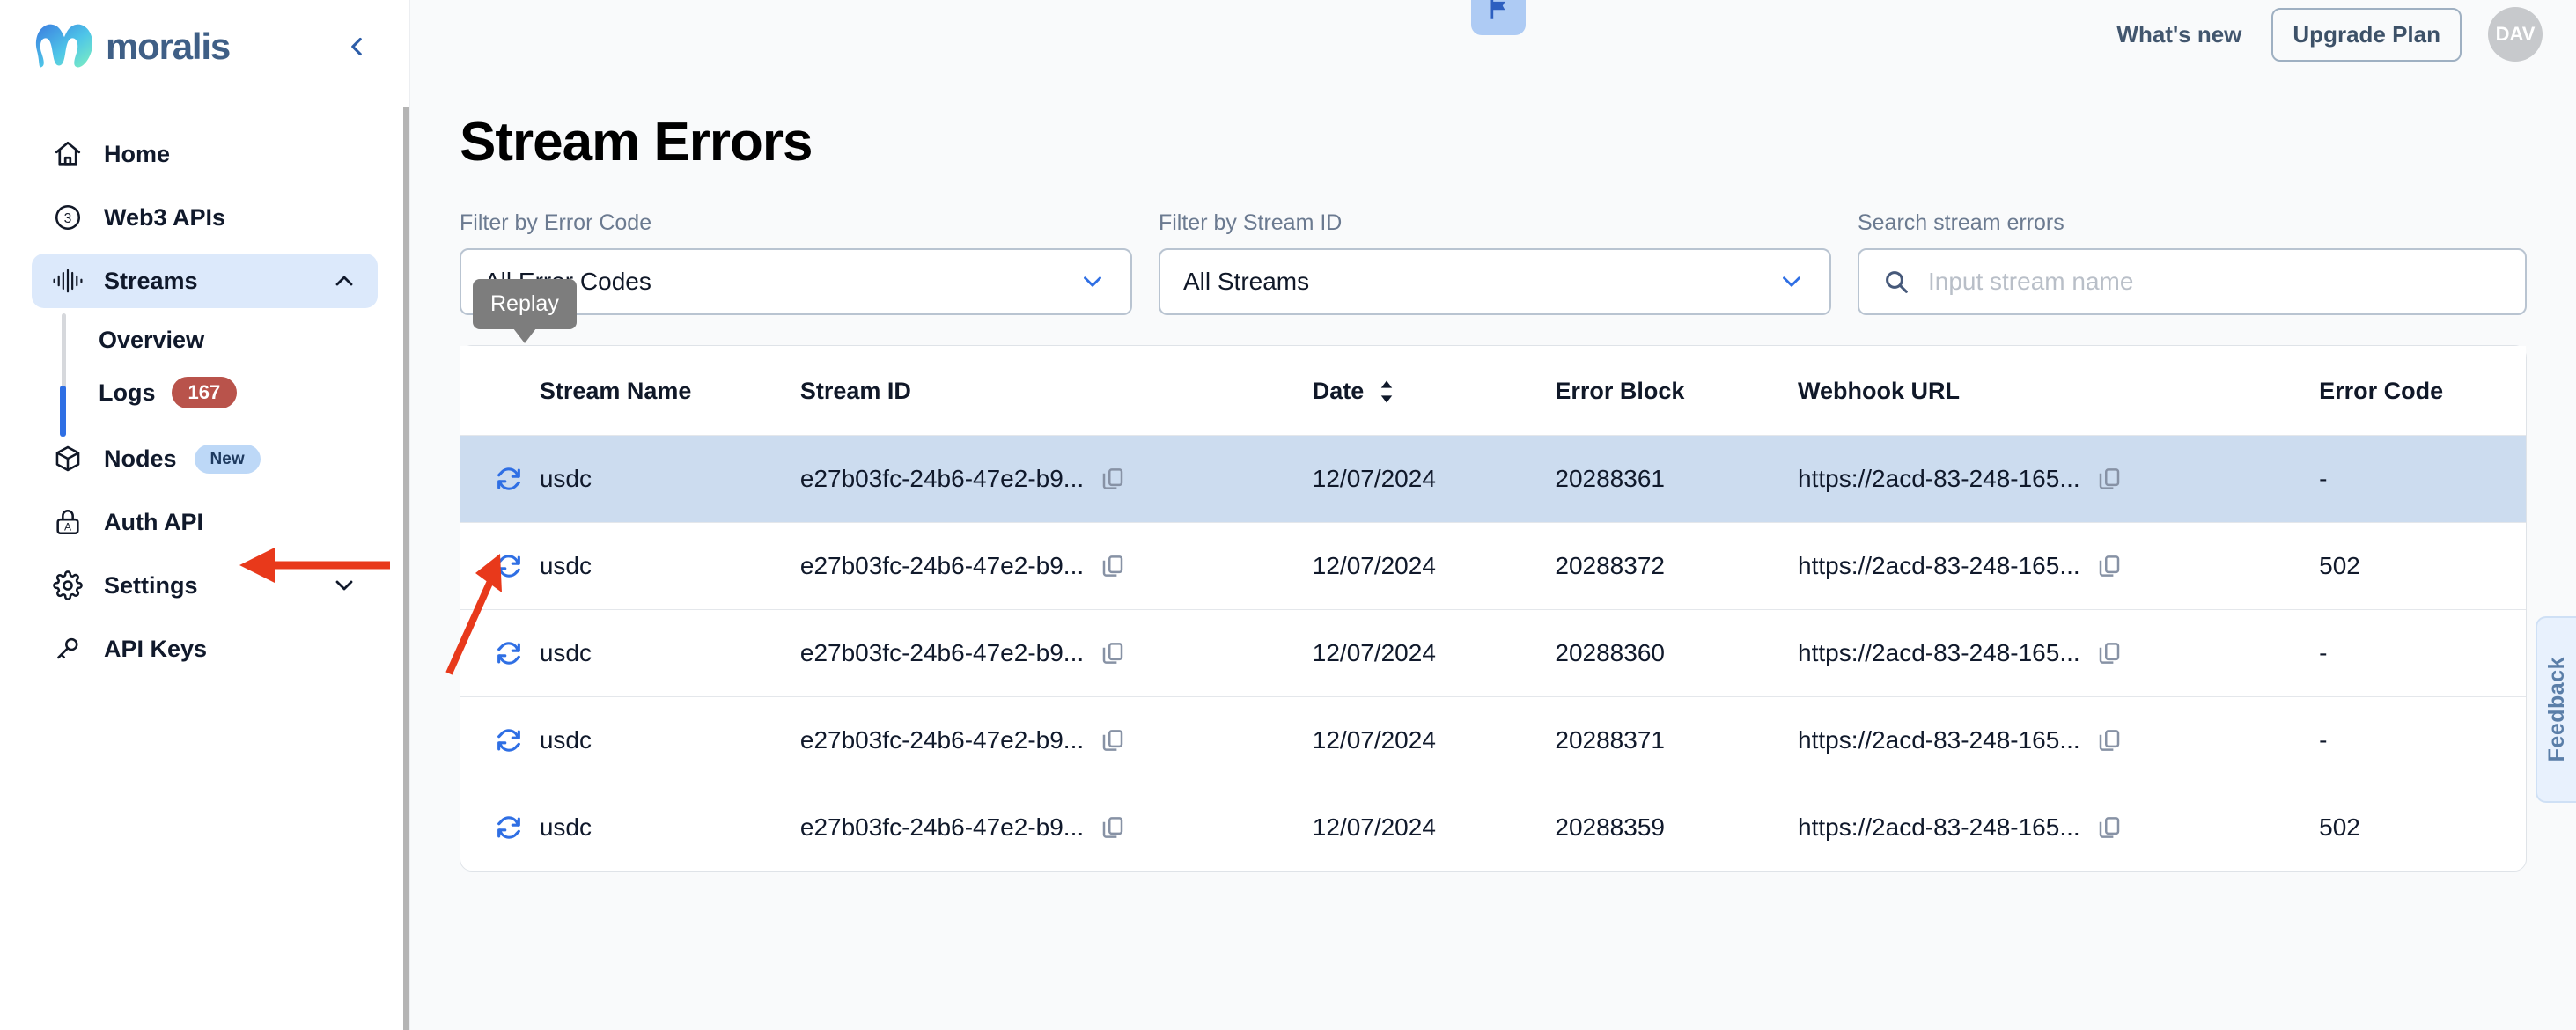 The image size is (2576, 1030). I want to click on sidebar-item-api-keys: API Keys, so click(205, 649).